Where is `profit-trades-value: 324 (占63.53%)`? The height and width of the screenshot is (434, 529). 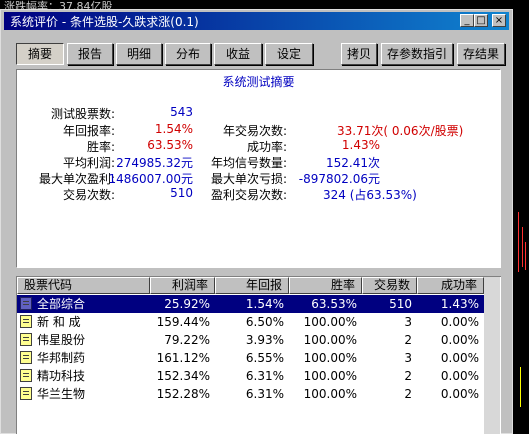 profit-trades-value: 324 (占63.53%) is located at coordinates (370, 195).